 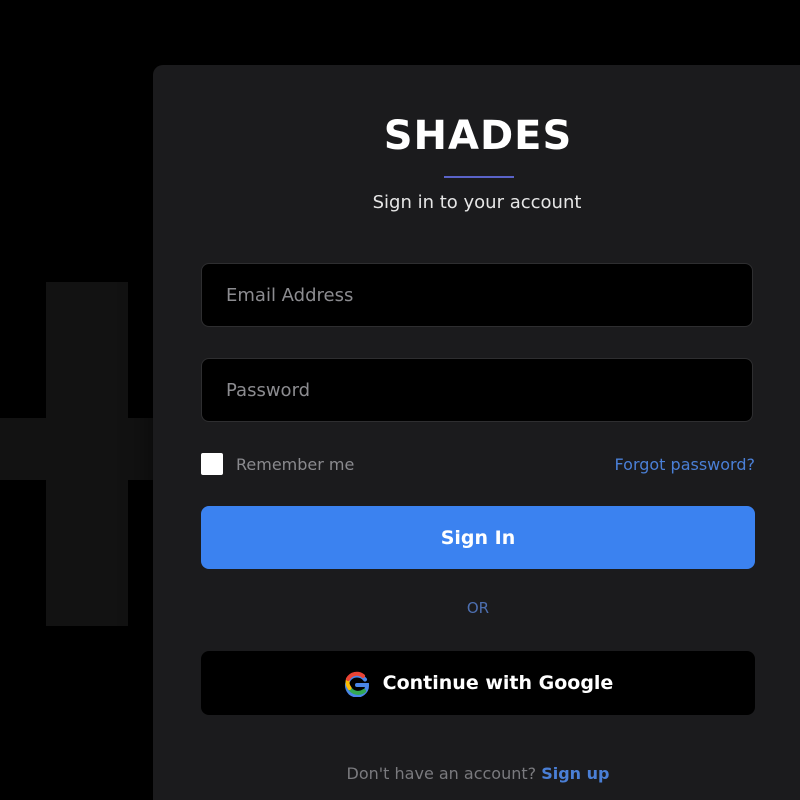 What do you see at coordinates (478, 537) in the screenshot?
I see `sign-in-button: Sign In` at bounding box center [478, 537].